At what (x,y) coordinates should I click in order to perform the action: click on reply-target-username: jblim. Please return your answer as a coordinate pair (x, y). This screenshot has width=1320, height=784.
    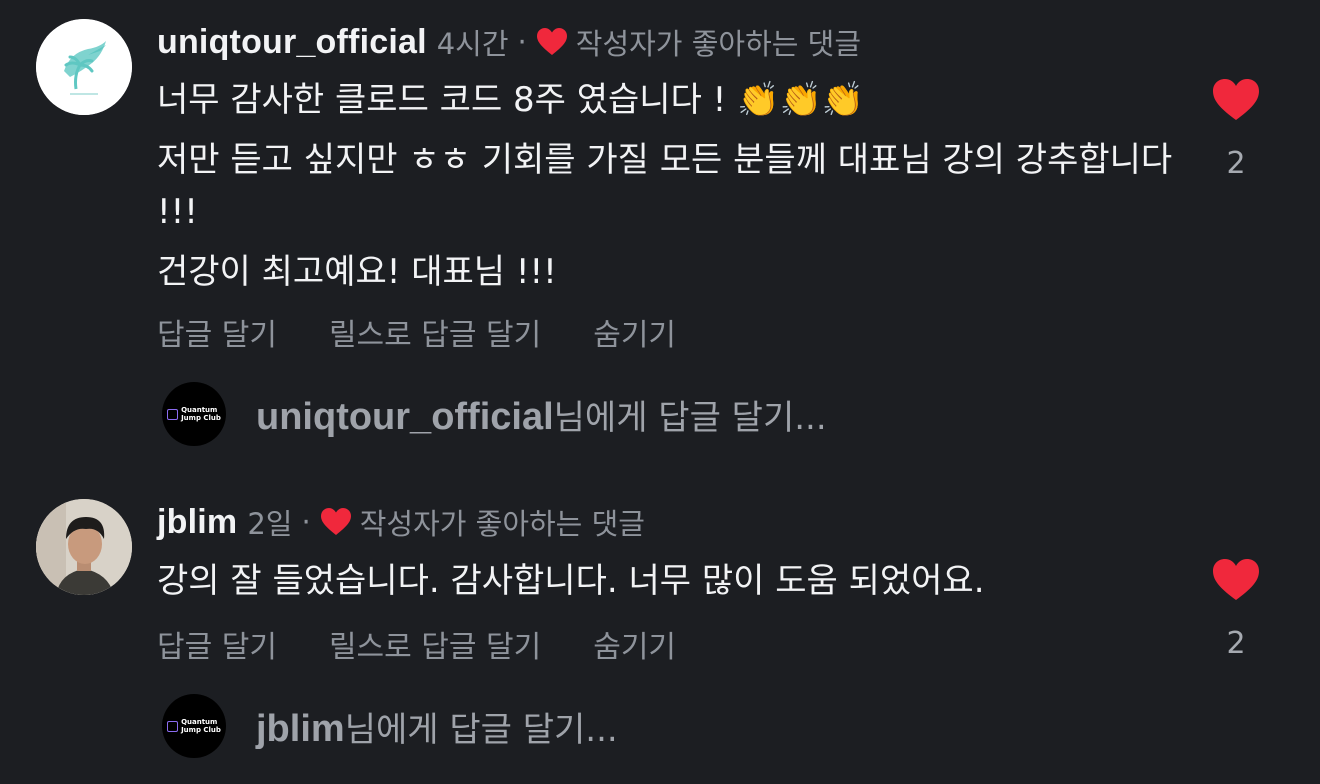
    Looking at the image, I should click on (300, 728).